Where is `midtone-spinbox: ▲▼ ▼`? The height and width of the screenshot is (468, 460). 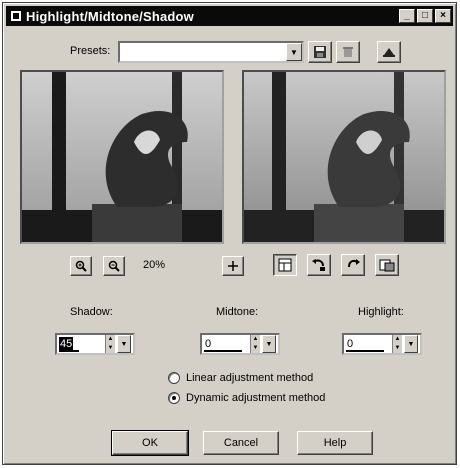
midtone-spinbox: ▲▼ ▼ is located at coordinates (240, 344).